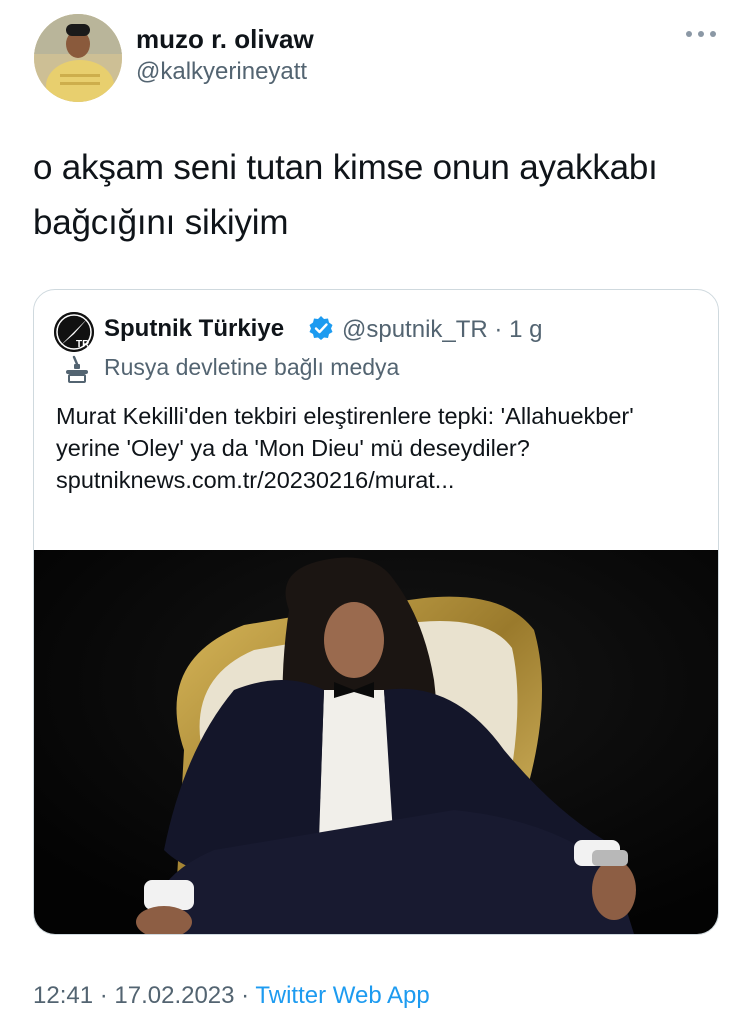 Image resolution: width=750 pixels, height=1018 pixels. What do you see at coordinates (442, 330) in the screenshot?
I see `quoted-handle-time: @sputnik_TR · 1 g` at bounding box center [442, 330].